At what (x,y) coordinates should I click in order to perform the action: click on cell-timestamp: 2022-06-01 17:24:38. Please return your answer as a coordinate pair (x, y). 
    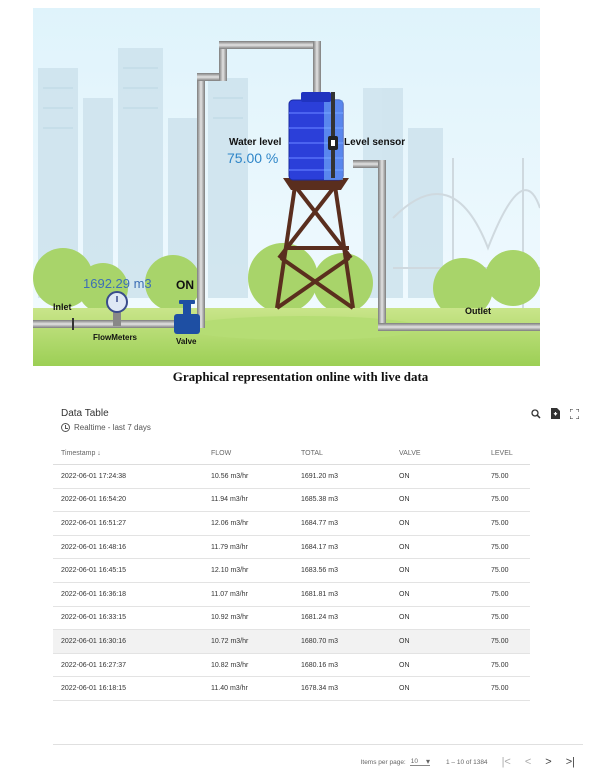
    Looking at the image, I should click on (128, 476).